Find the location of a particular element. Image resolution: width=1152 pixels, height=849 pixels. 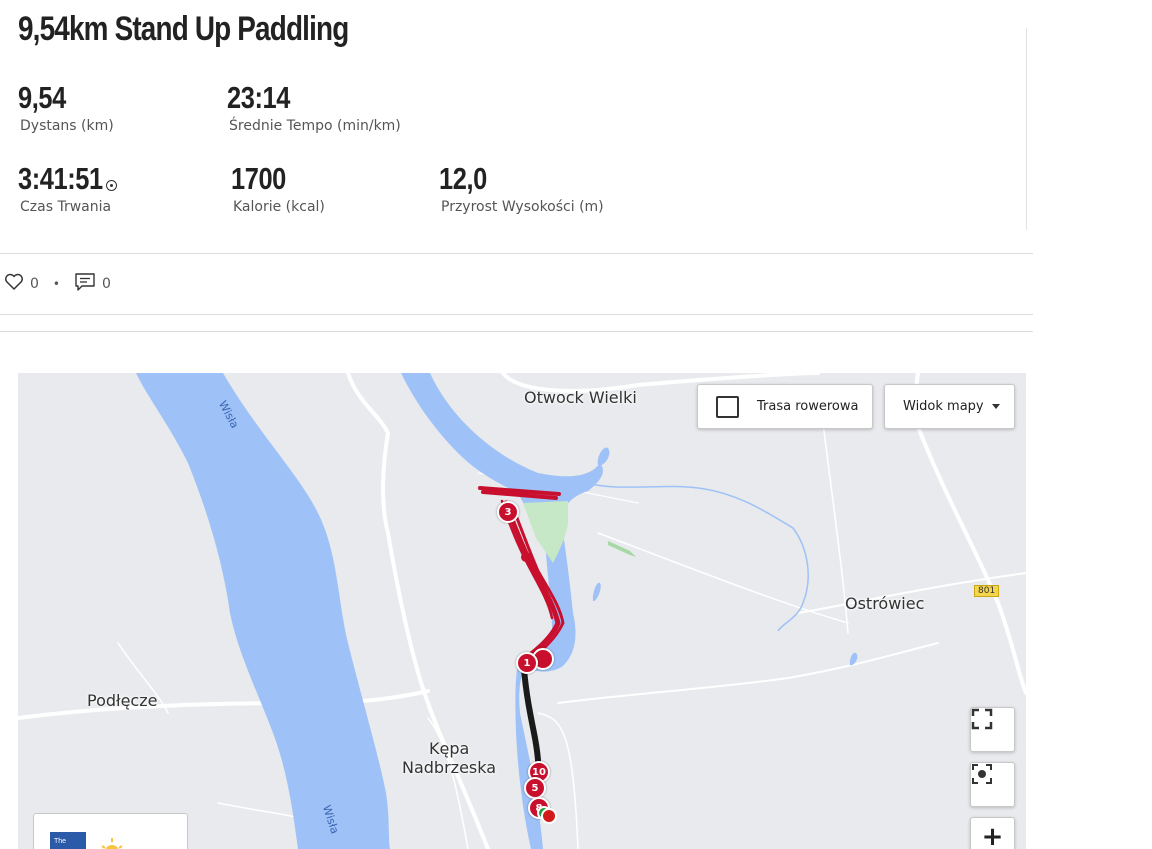

focus-icon is located at coordinates (982, 774).